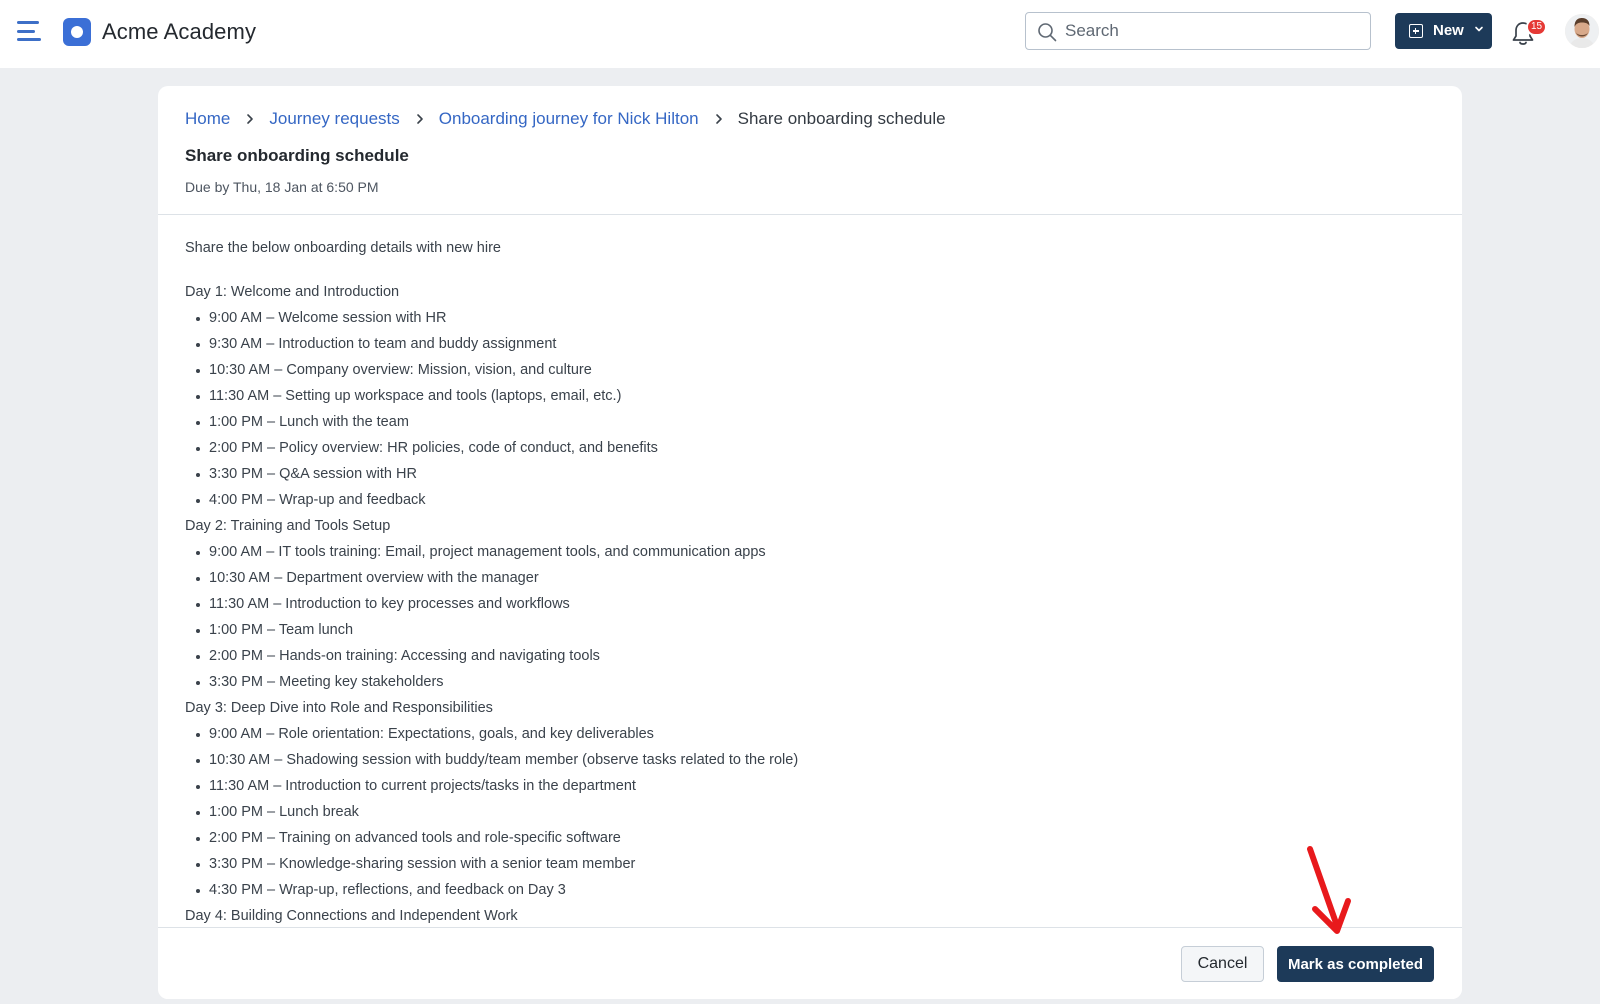  I want to click on new-button-label: New, so click(1448, 30).